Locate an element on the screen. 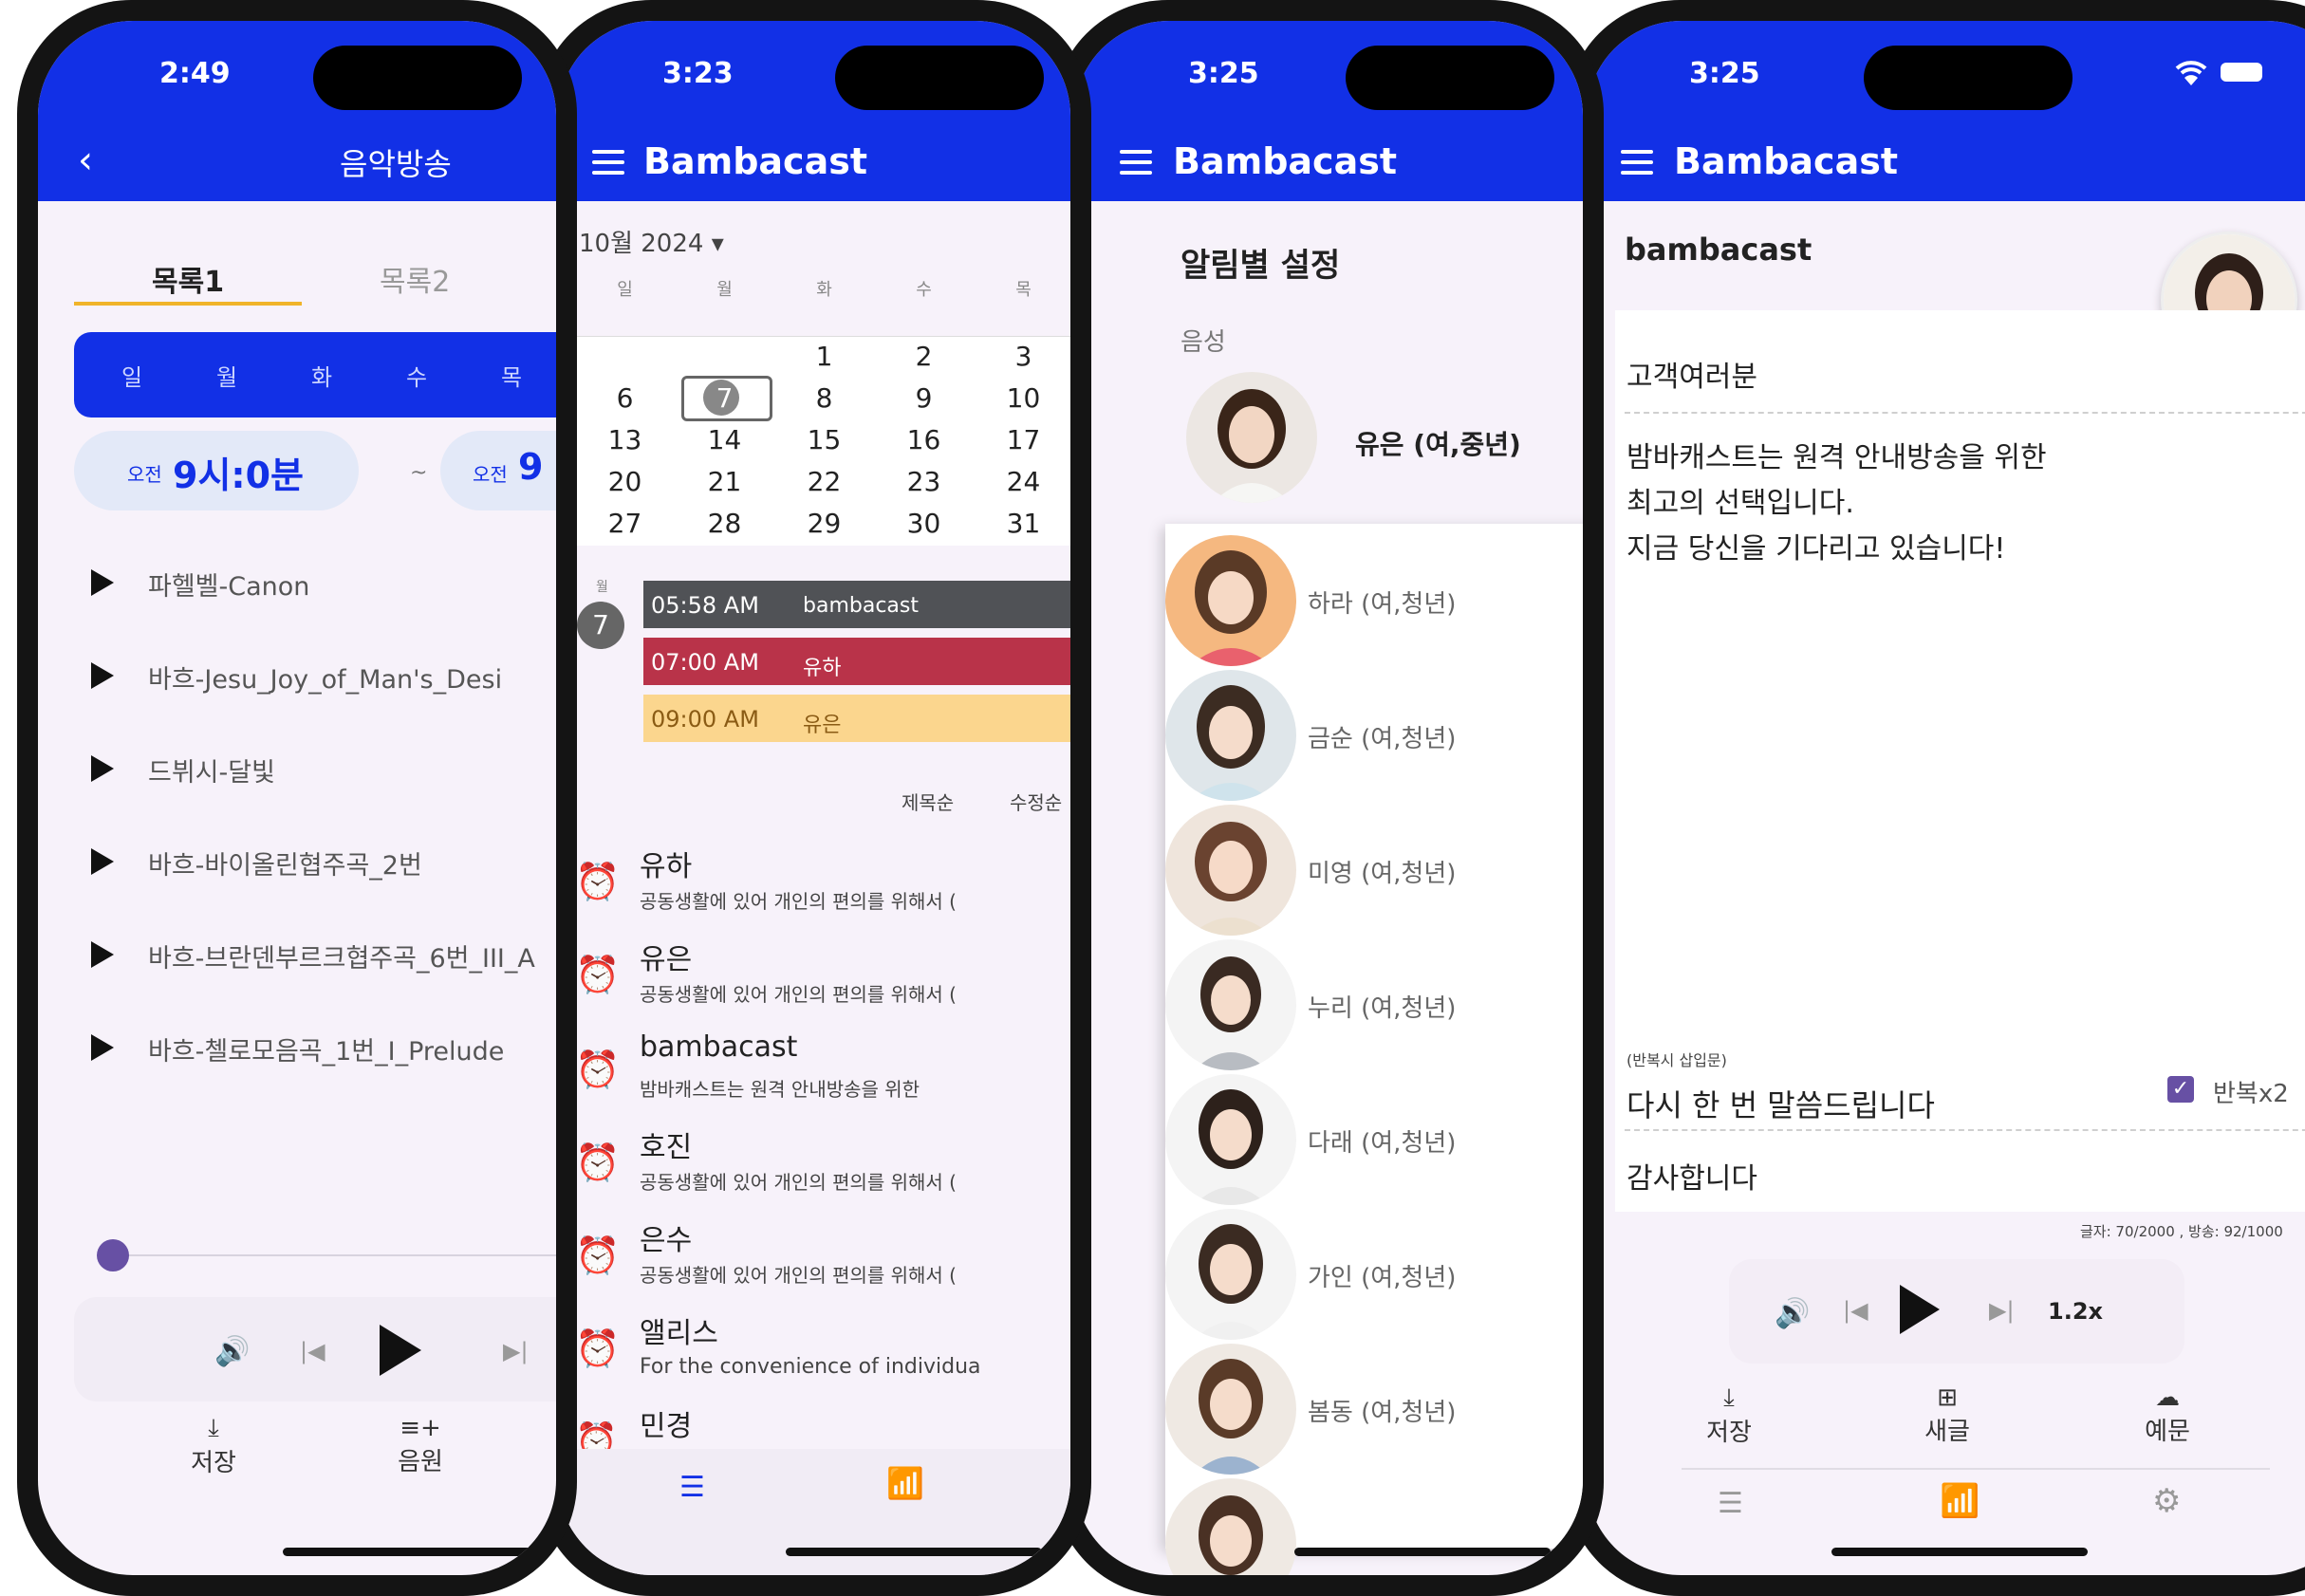 The width and height of the screenshot is (2305, 1596). tab-list2: 목록2 is located at coordinates (415, 279).